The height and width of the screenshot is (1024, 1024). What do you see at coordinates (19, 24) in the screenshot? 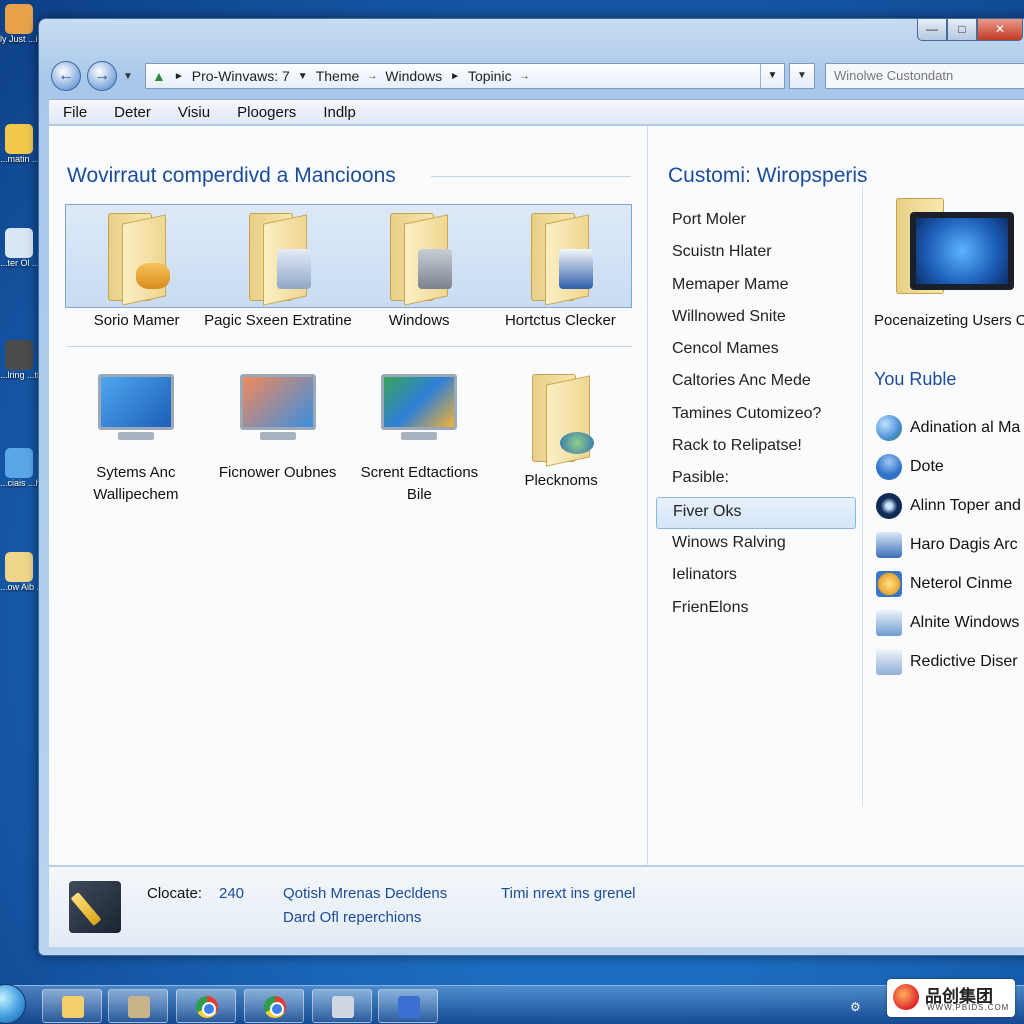
I see `desktop-shortcut-1: ly Just ...ippen` at bounding box center [19, 24].